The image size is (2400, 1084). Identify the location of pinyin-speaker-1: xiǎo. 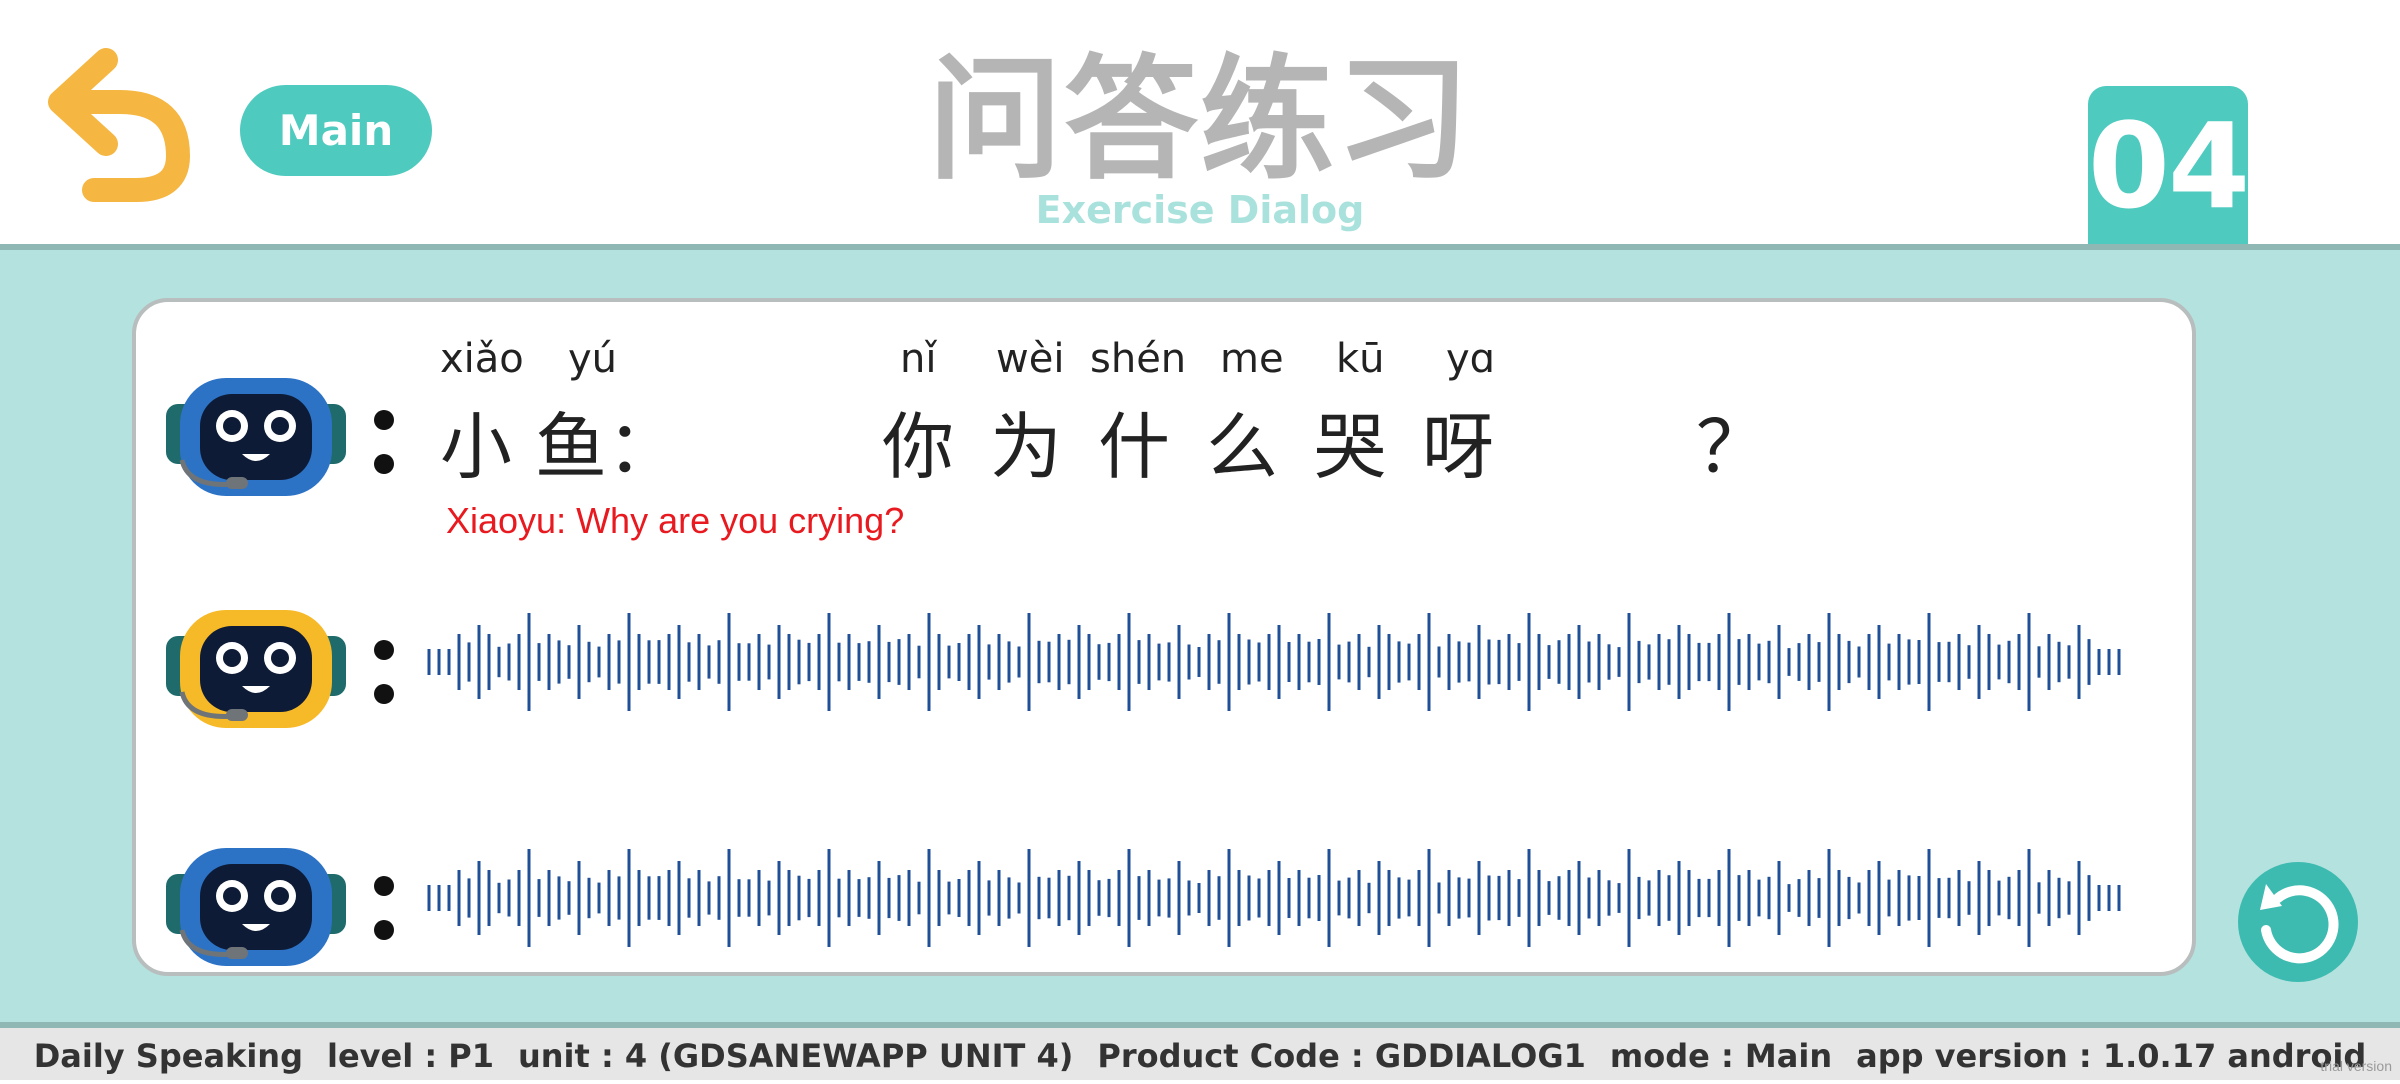
(482, 359).